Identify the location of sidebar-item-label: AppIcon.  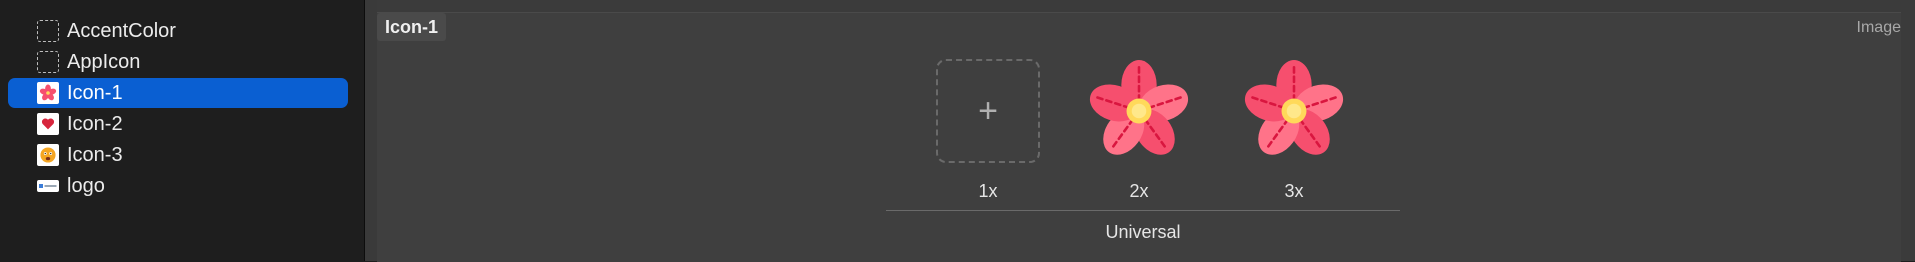
(104, 61).